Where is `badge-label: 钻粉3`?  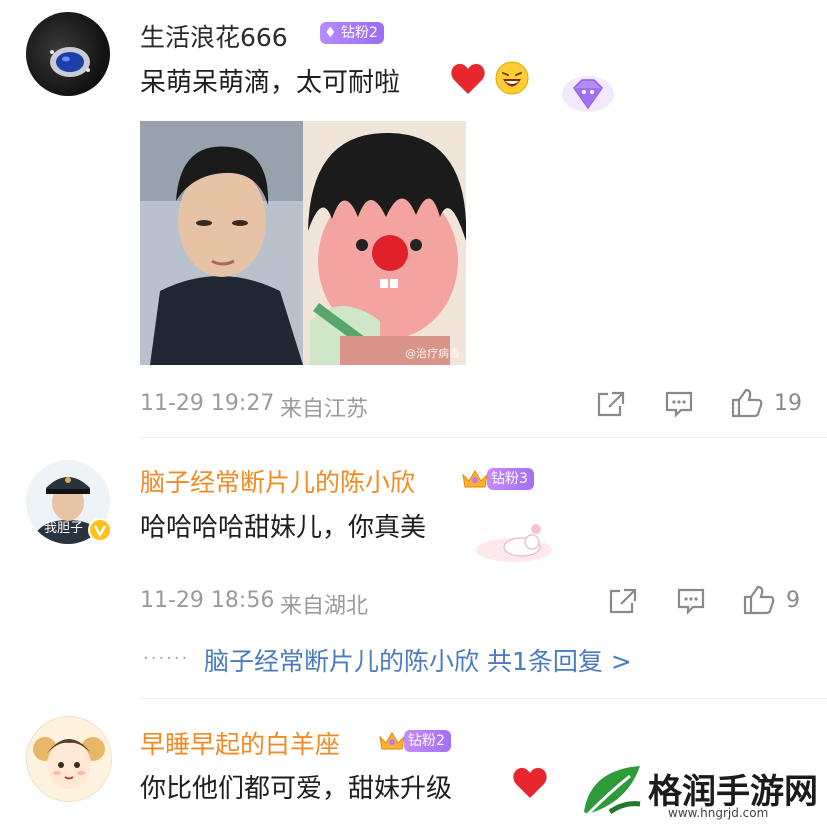
badge-label: 钻粉3 is located at coordinates (509, 479).